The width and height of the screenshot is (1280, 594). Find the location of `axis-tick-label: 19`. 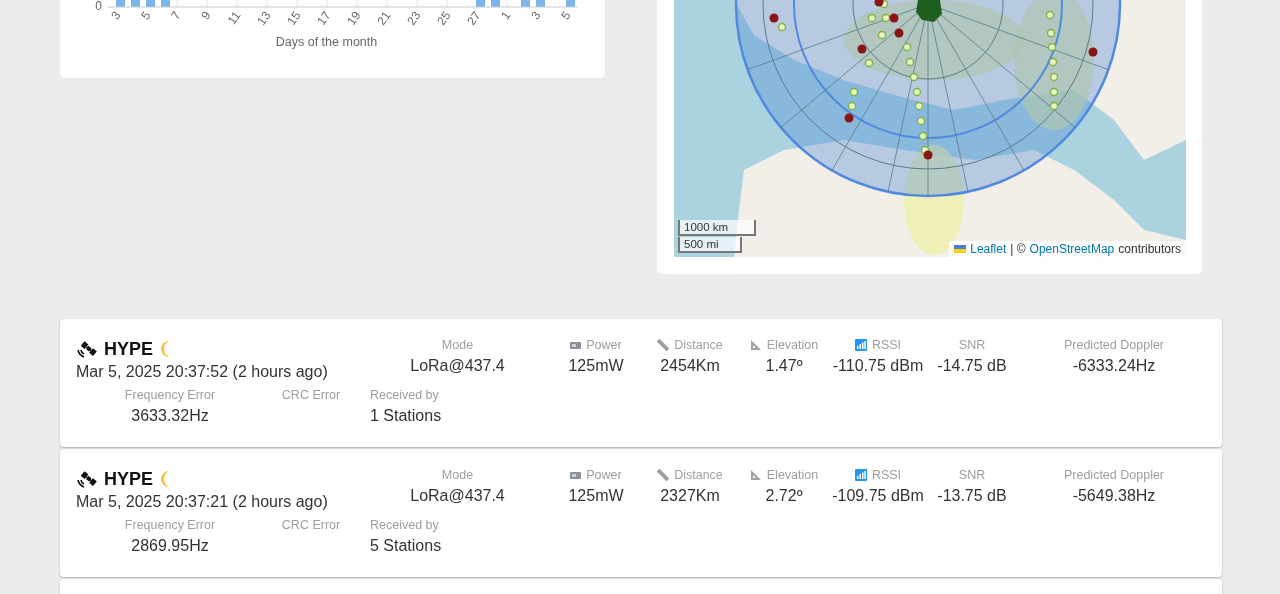

axis-tick-label: 19 is located at coordinates (354, 18).